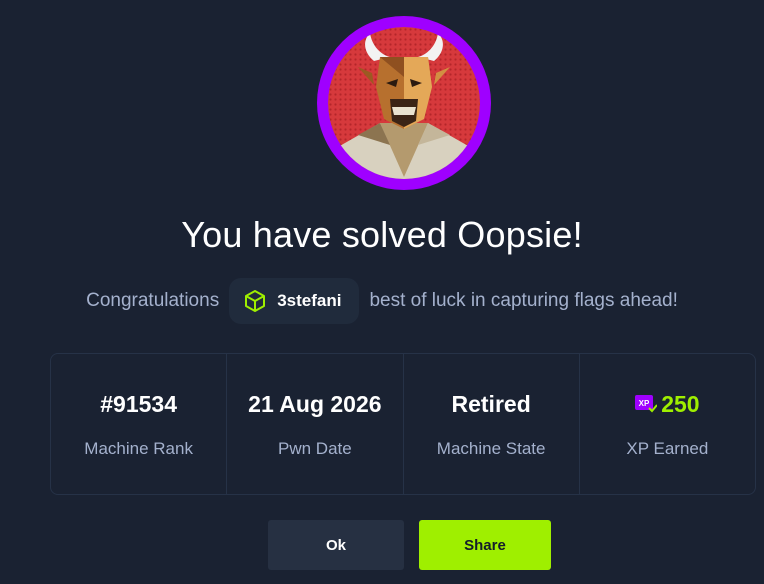  I want to click on stat-label: XP Earned, so click(667, 448).